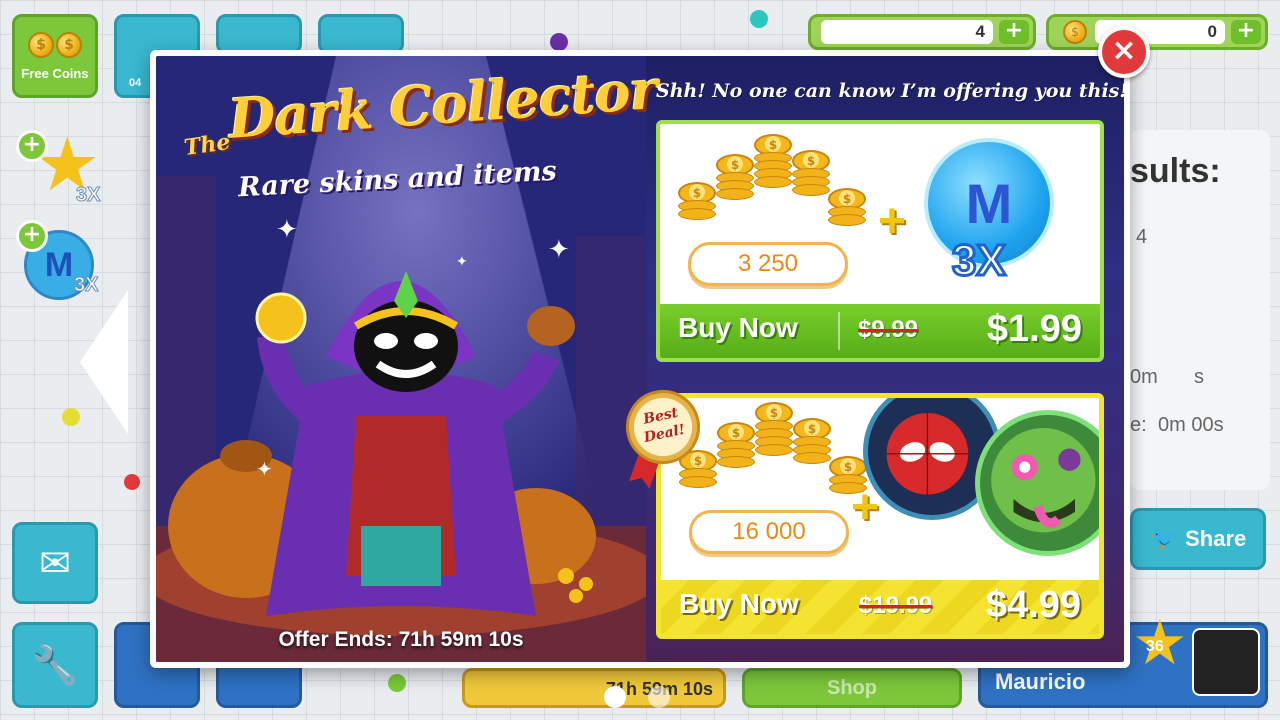 The width and height of the screenshot is (1280, 720). I want to click on coin-amount: 3 250, so click(768, 264).